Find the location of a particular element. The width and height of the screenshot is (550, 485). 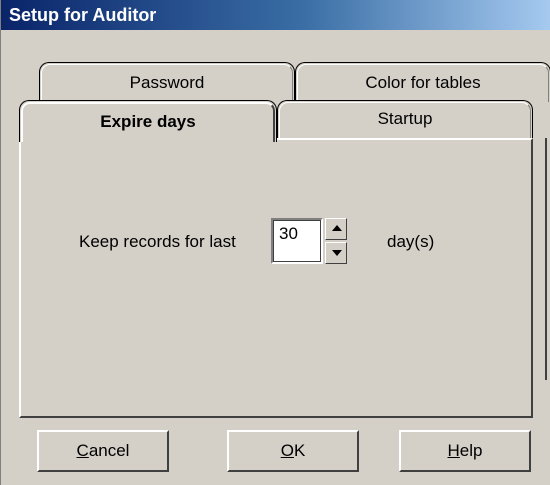

keep-records-label: Keep records for last is located at coordinates (157, 241).